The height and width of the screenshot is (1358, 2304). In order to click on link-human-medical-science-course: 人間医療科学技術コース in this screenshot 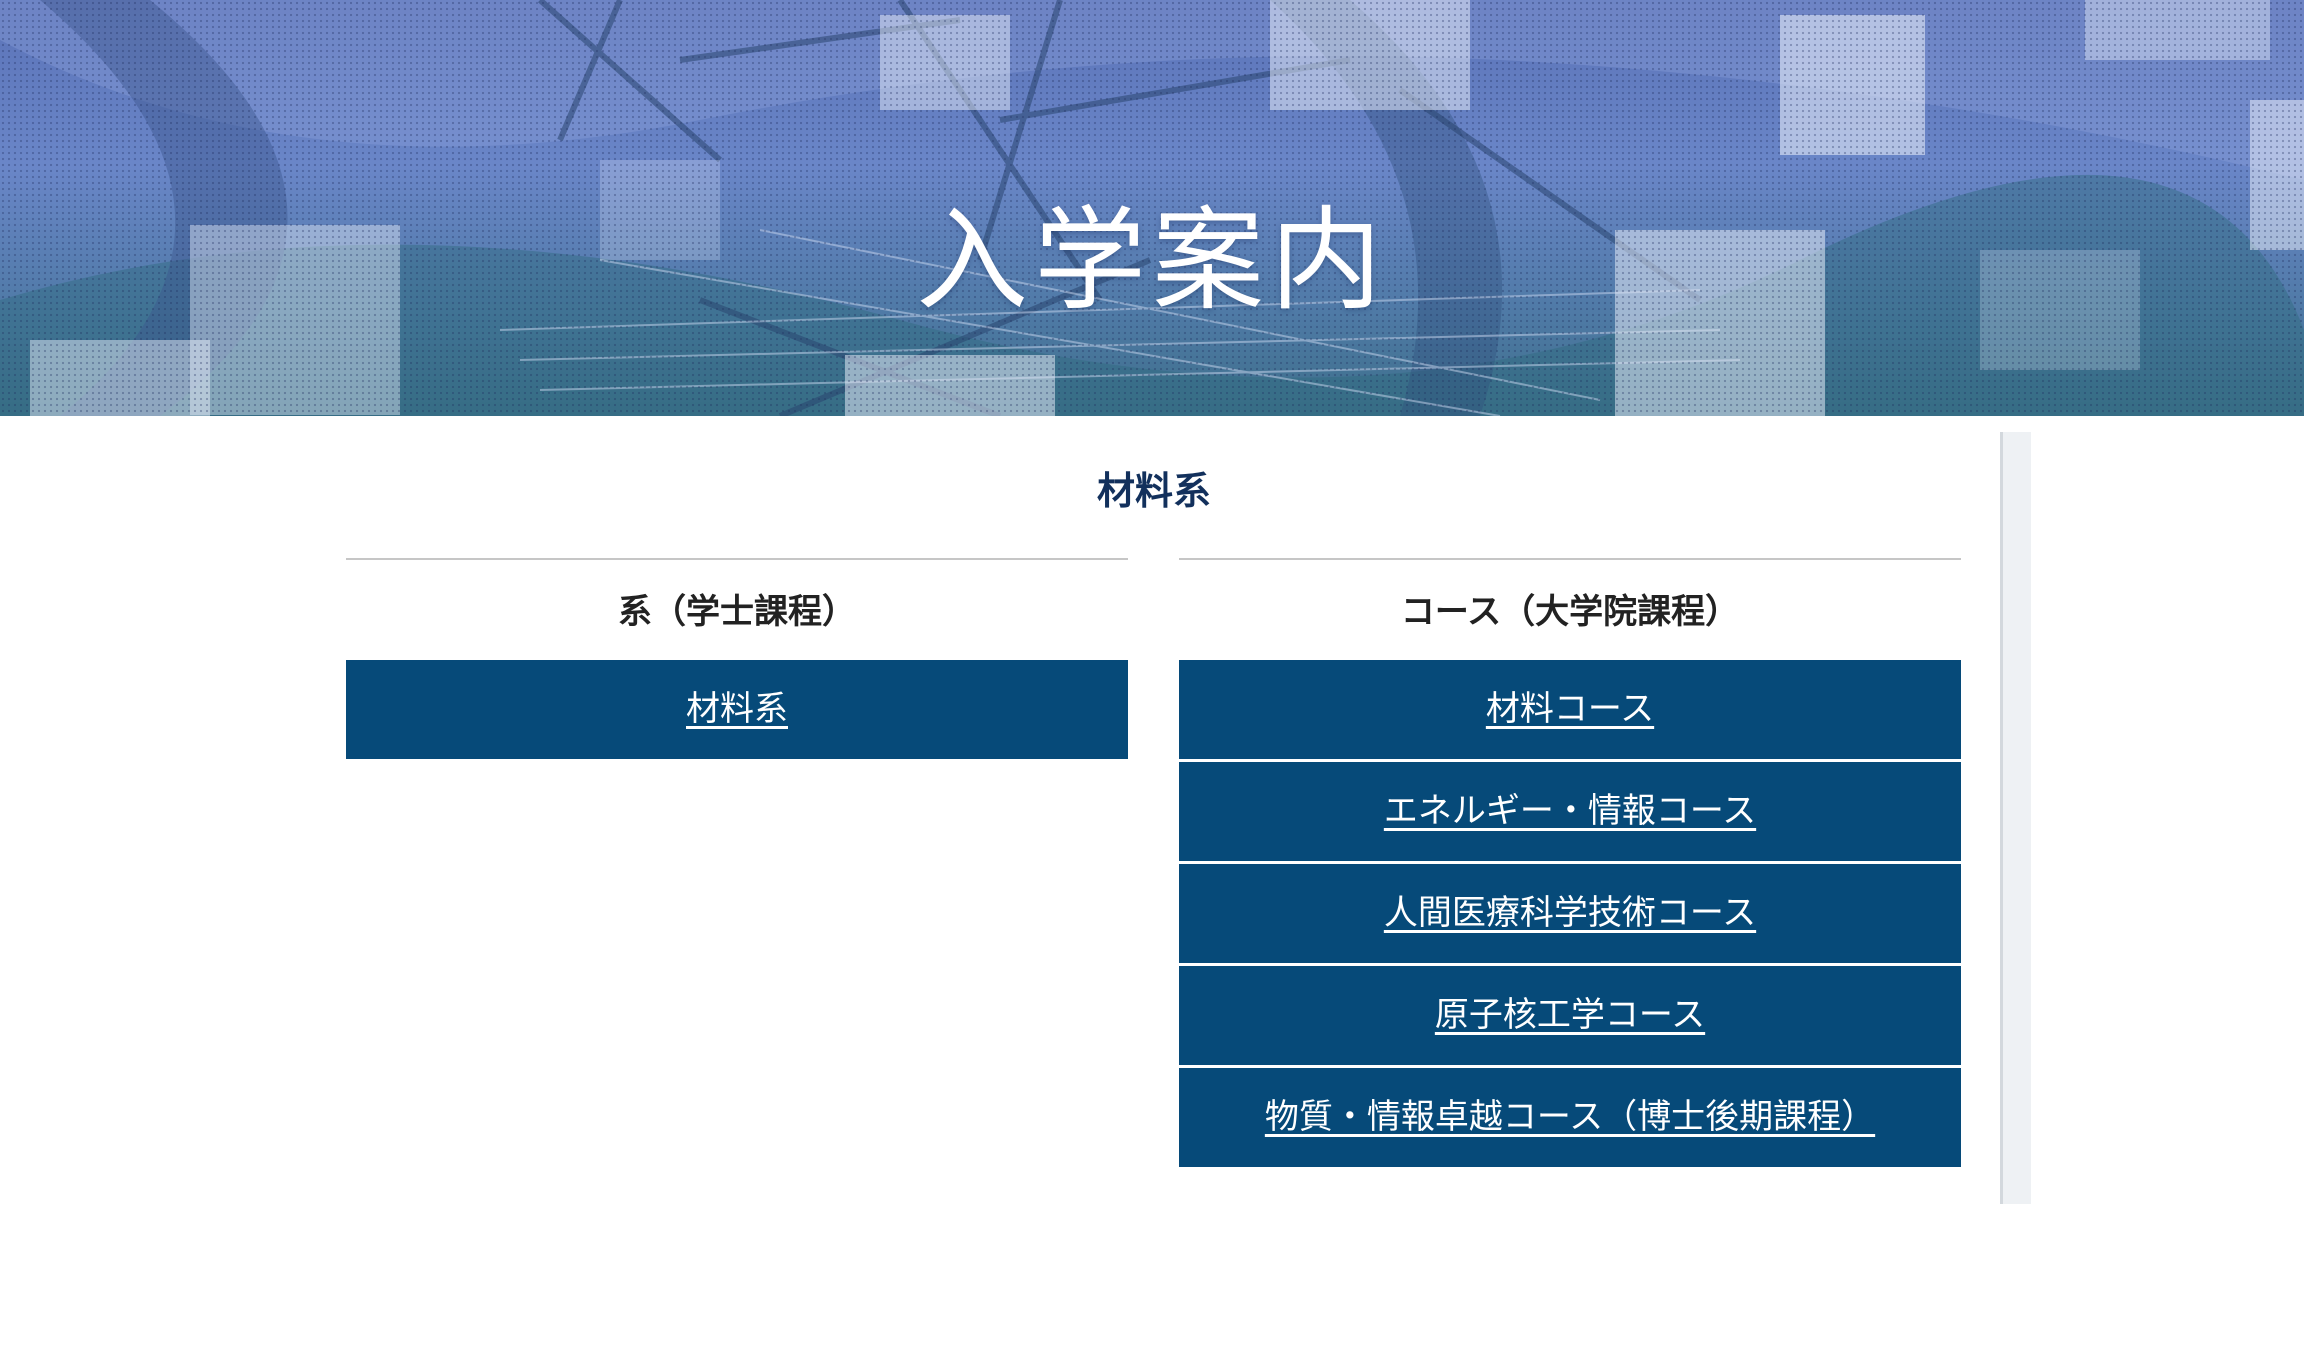, I will do `click(1570, 913)`.